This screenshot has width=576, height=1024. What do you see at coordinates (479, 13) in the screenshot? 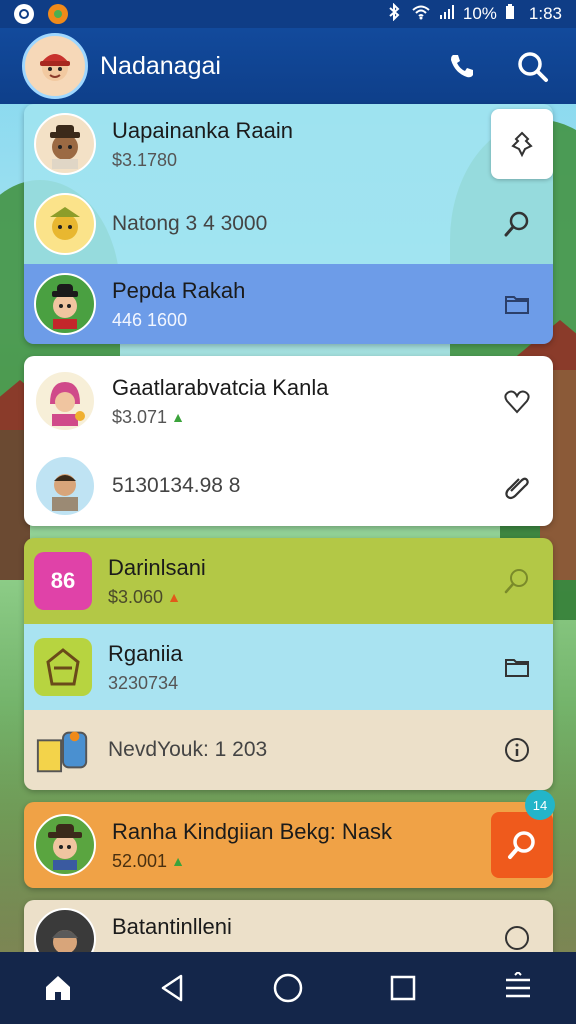
I see `battery-percent: 10%` at bounding box center [479, 13].